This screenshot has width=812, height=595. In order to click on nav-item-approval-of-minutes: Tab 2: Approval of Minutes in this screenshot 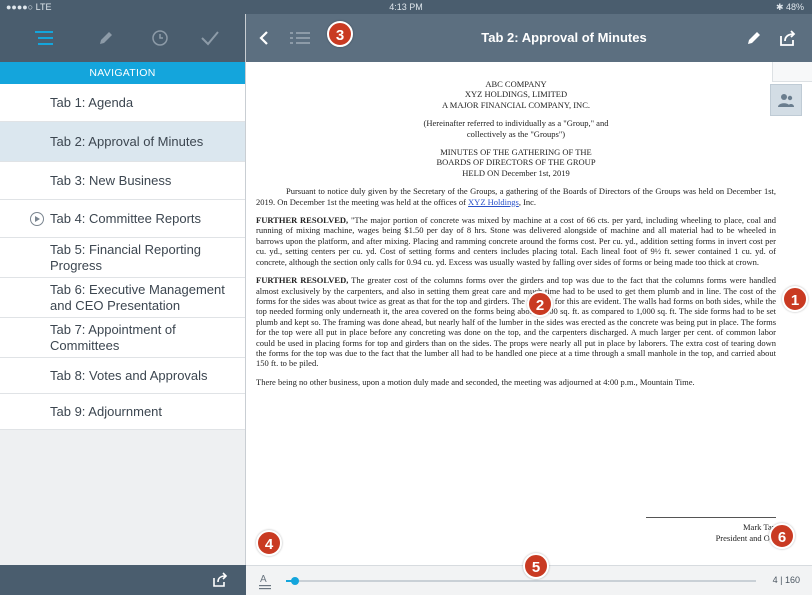, I will do `click(122, 142)`.